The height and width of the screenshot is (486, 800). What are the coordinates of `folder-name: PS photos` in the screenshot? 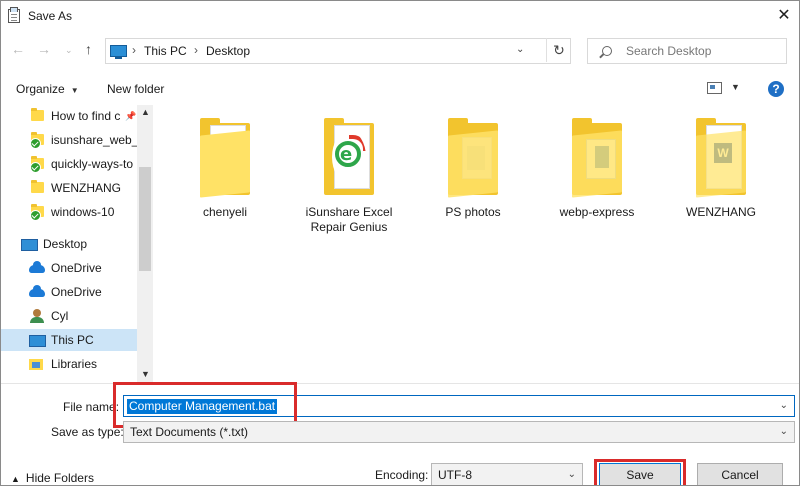 It's located at (473, 212).